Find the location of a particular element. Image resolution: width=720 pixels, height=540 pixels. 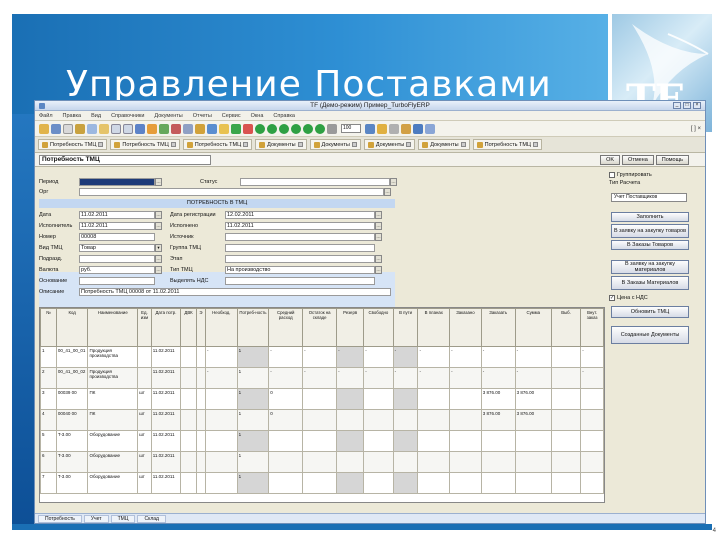

minimize-button: _ is located at coordinates (677, 105).